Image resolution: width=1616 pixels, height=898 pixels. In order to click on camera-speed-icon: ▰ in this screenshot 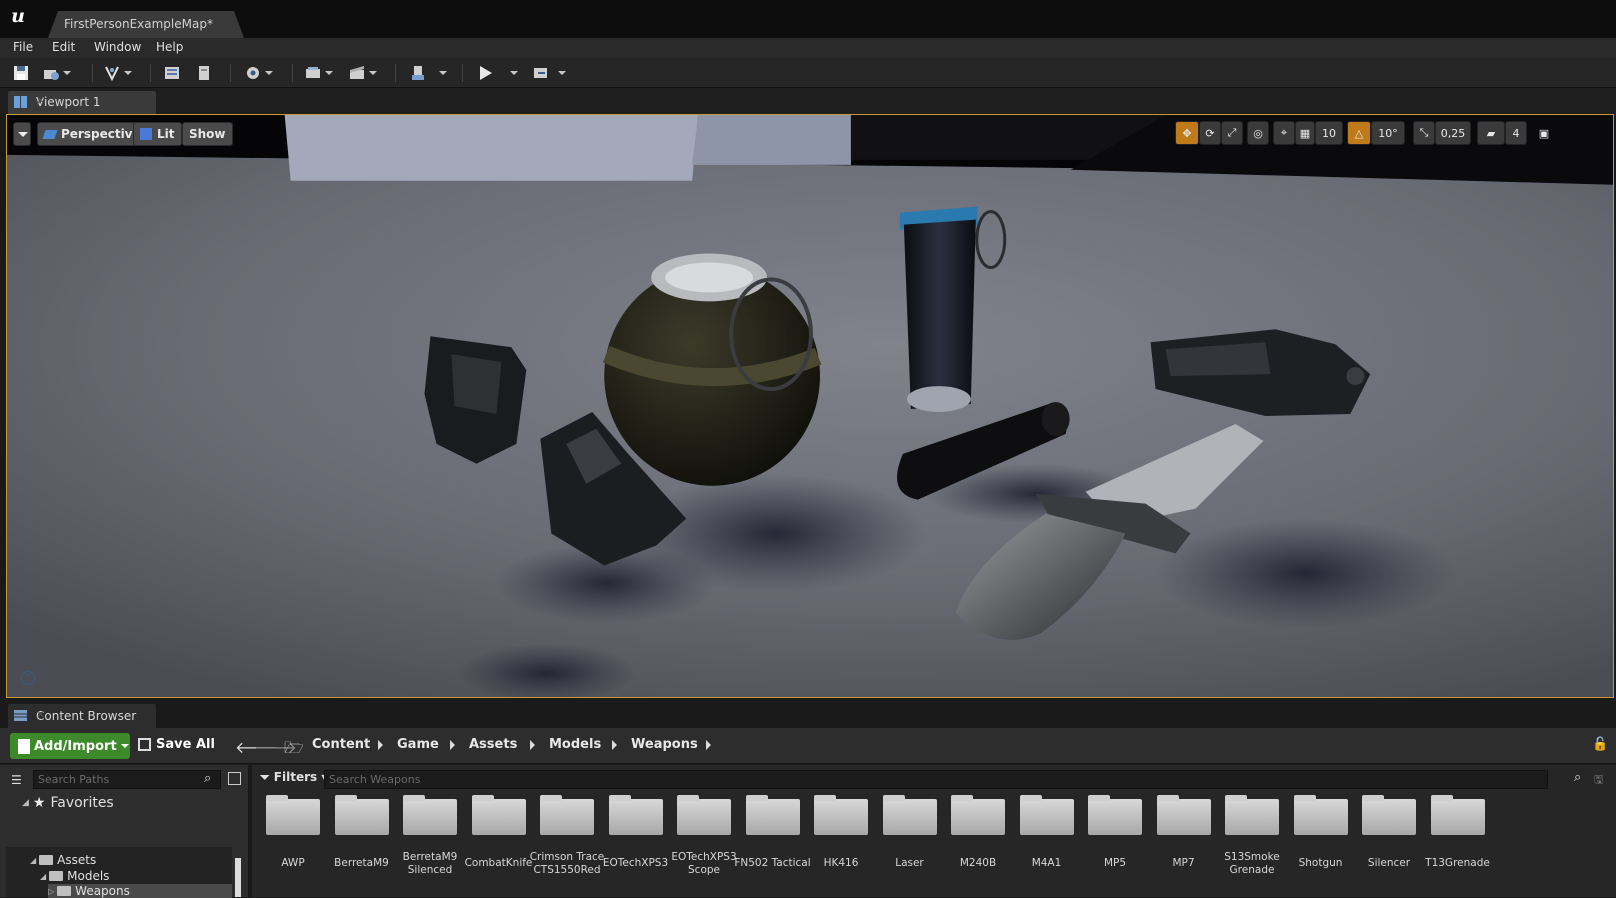, I will do `click(1491, 133)`.